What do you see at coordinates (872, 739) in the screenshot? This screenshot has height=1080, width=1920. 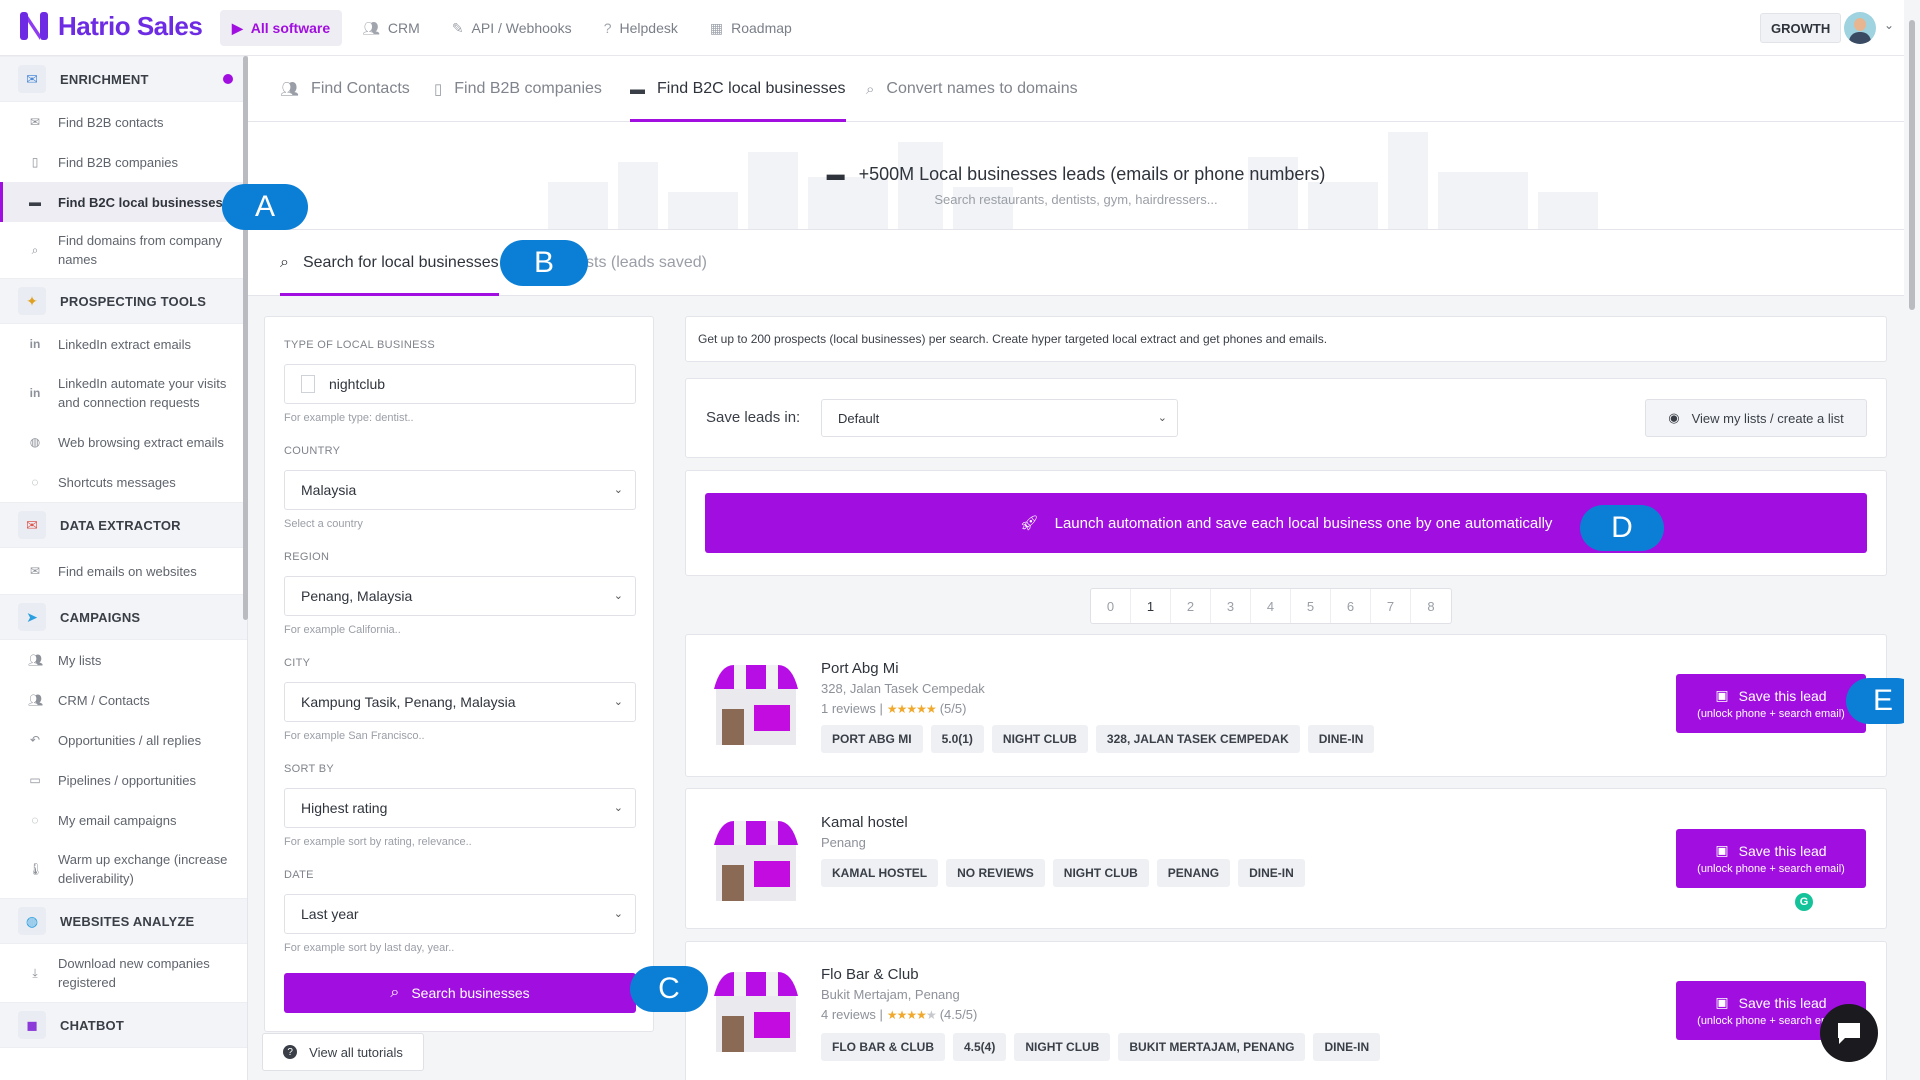 I see `tag: PORT ABG MI` at bounding box center [872, 739].